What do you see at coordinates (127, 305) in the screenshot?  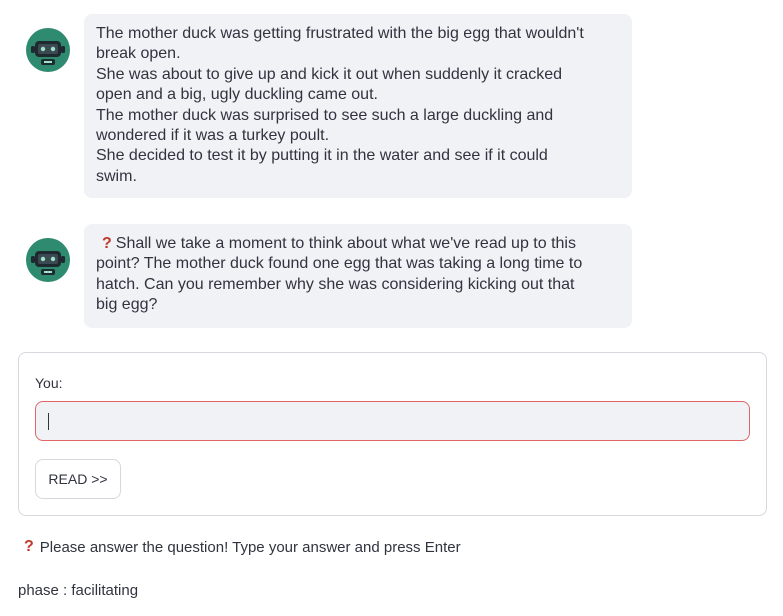 I see `message-line: big egg?` at bounding box center [127, 305].